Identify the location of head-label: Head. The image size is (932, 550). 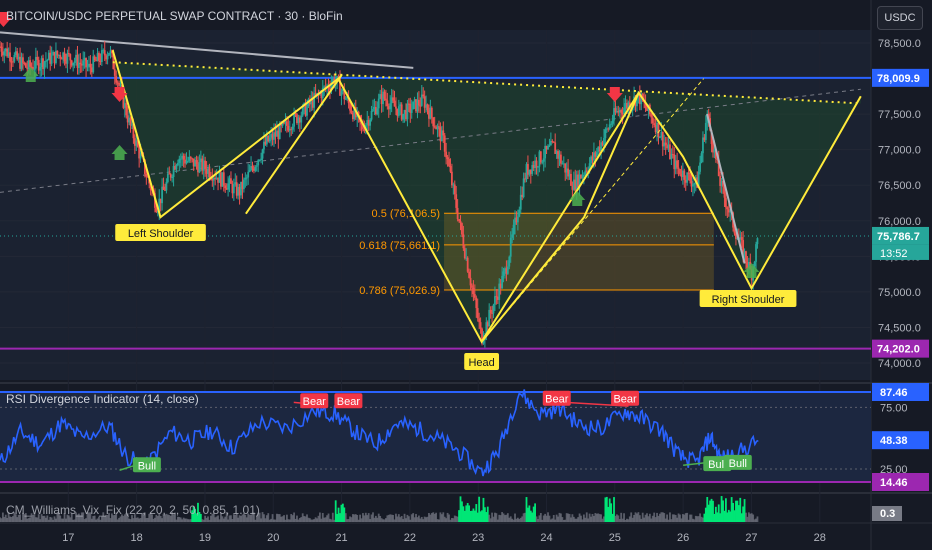
(481, 363).